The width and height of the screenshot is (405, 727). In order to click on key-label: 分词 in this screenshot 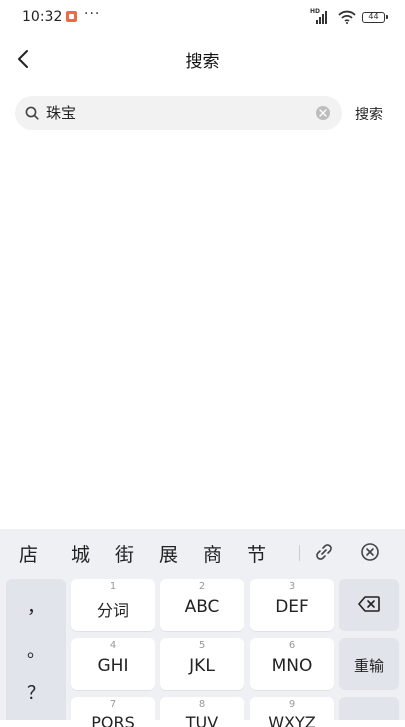, I will do `click(112, 610)`.